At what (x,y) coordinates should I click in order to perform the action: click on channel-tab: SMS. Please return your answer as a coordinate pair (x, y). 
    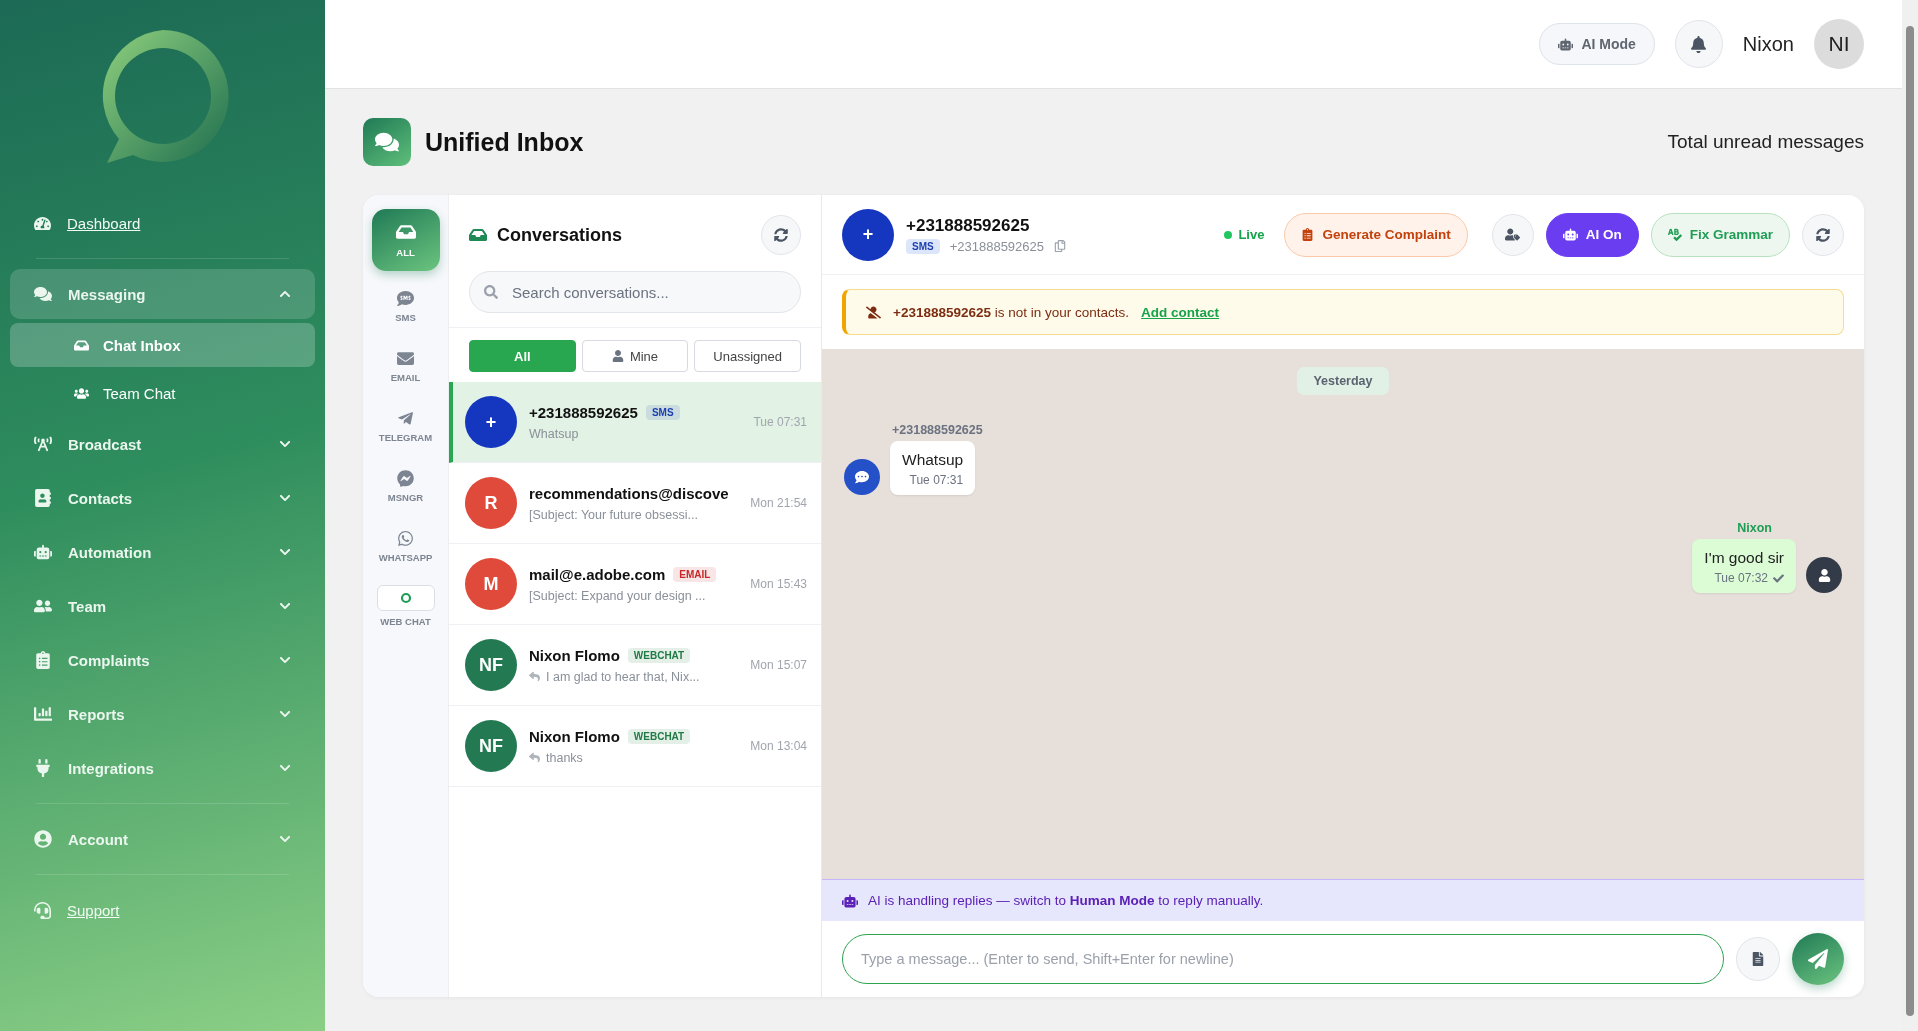
    Looking at the image, I should click on (405, 306).